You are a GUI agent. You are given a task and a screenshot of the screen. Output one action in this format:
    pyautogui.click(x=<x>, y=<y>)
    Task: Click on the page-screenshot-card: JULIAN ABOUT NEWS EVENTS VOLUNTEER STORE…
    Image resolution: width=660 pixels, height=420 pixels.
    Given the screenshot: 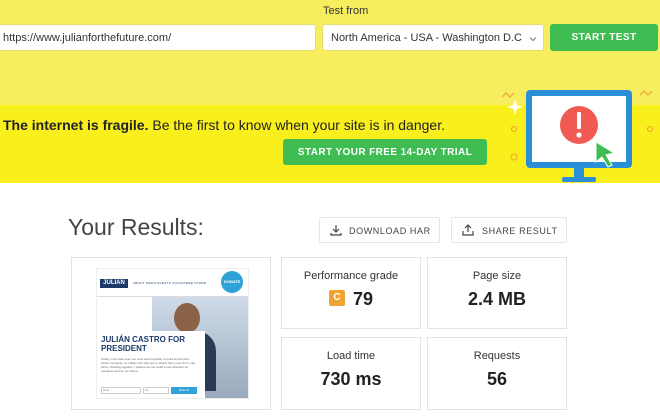 What is the action you would take?
    pyautogui.click(x=171, y=333)
    